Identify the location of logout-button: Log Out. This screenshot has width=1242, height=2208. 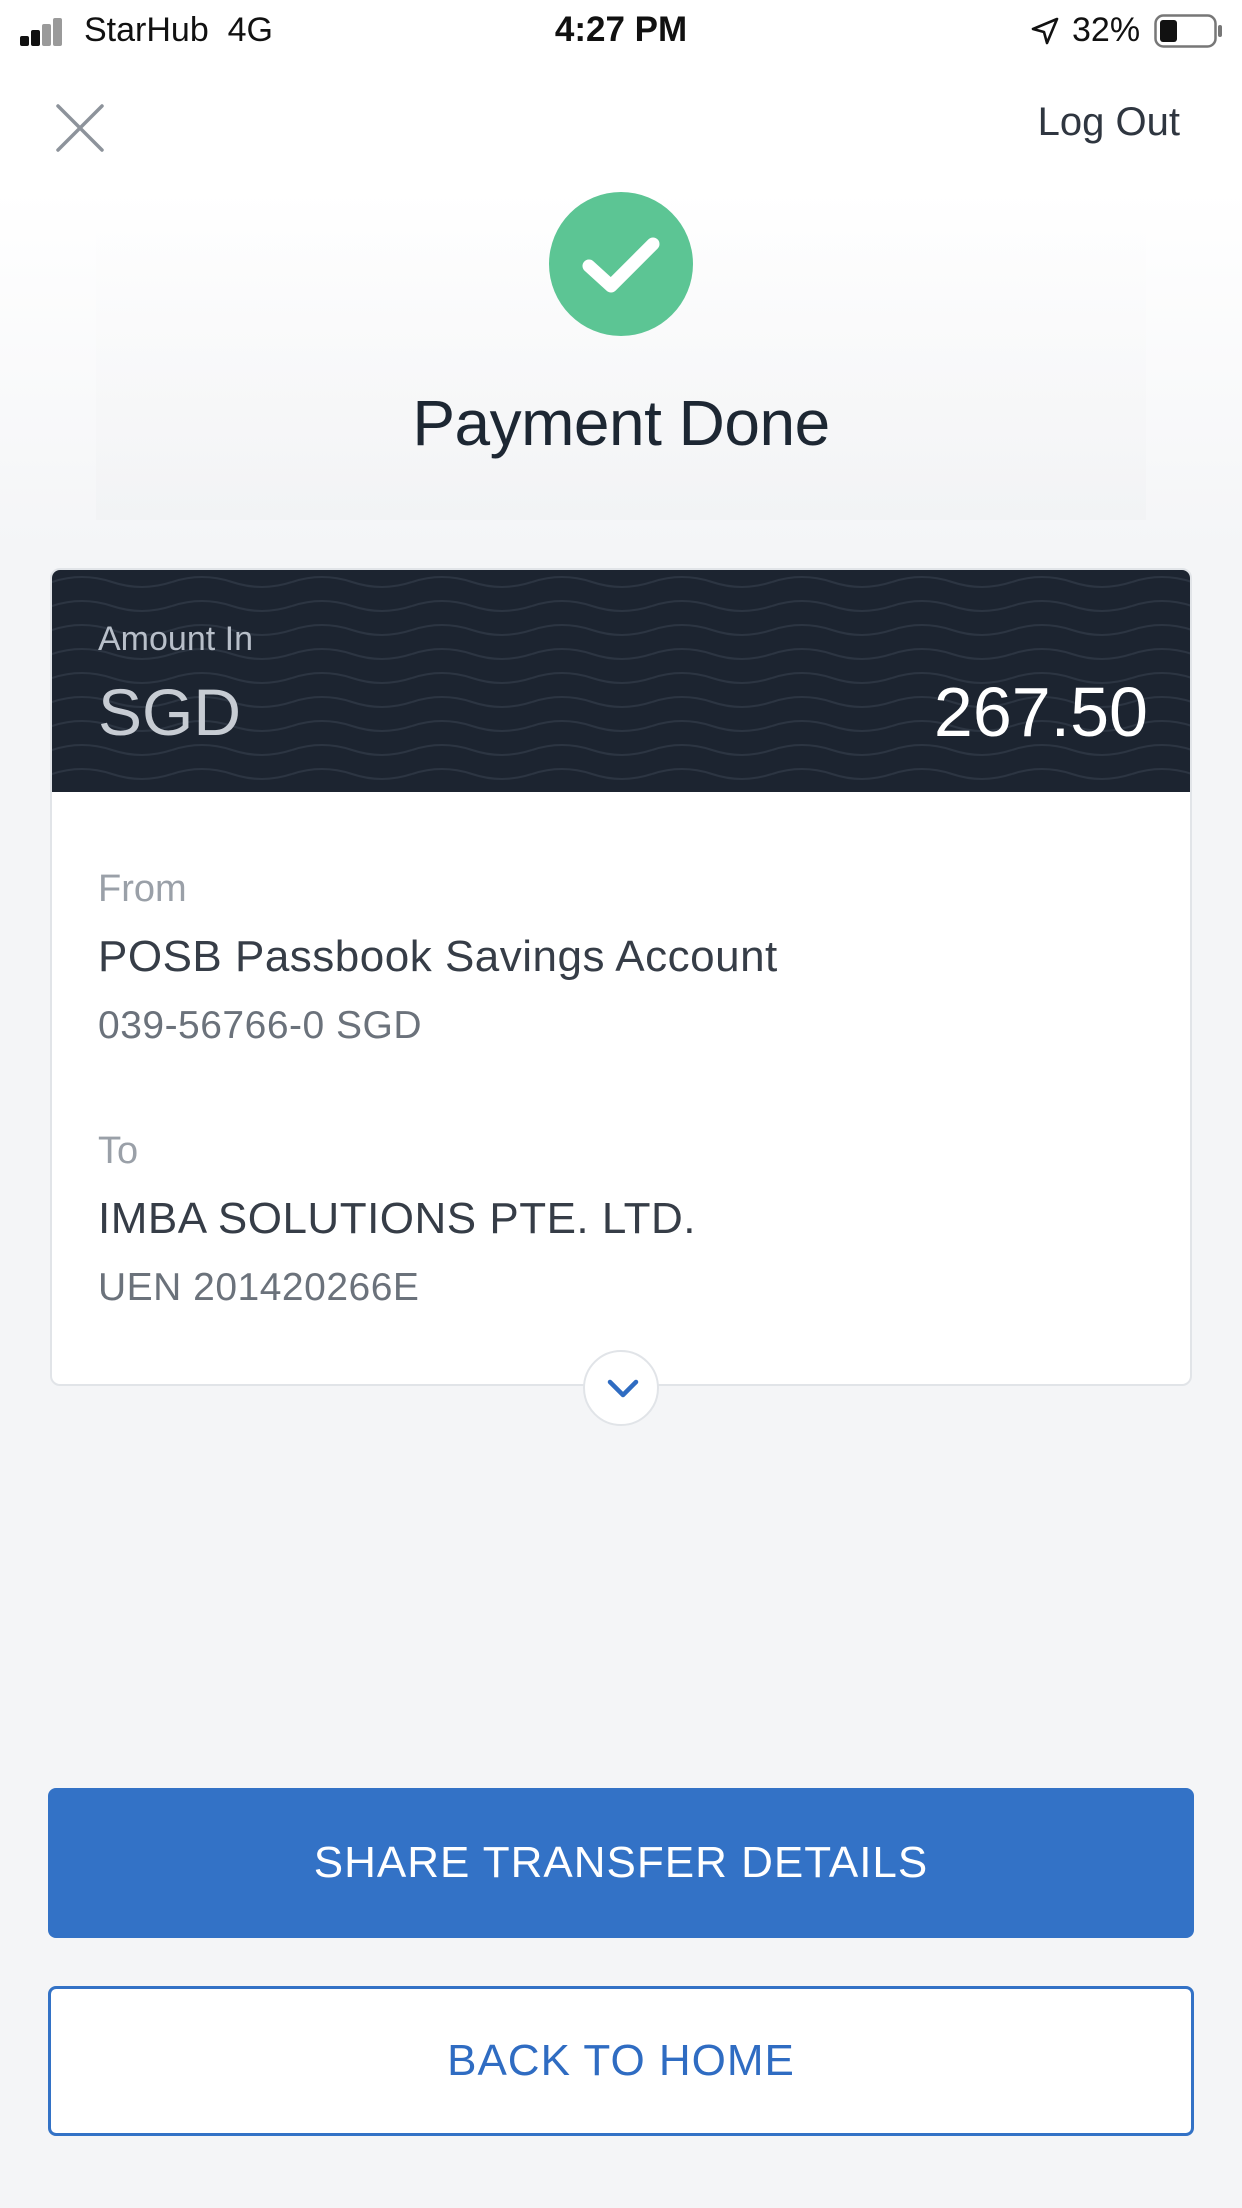
(1109, 122).